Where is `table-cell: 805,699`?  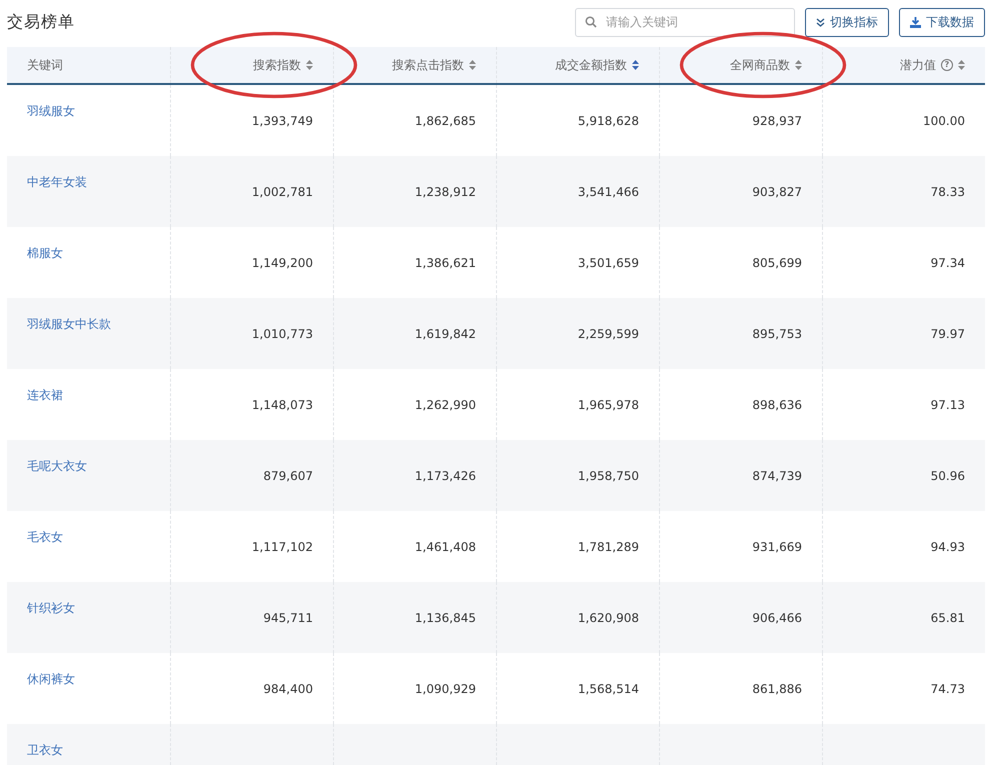 table-cell: 805,699 is located at coordinates (777, 263).